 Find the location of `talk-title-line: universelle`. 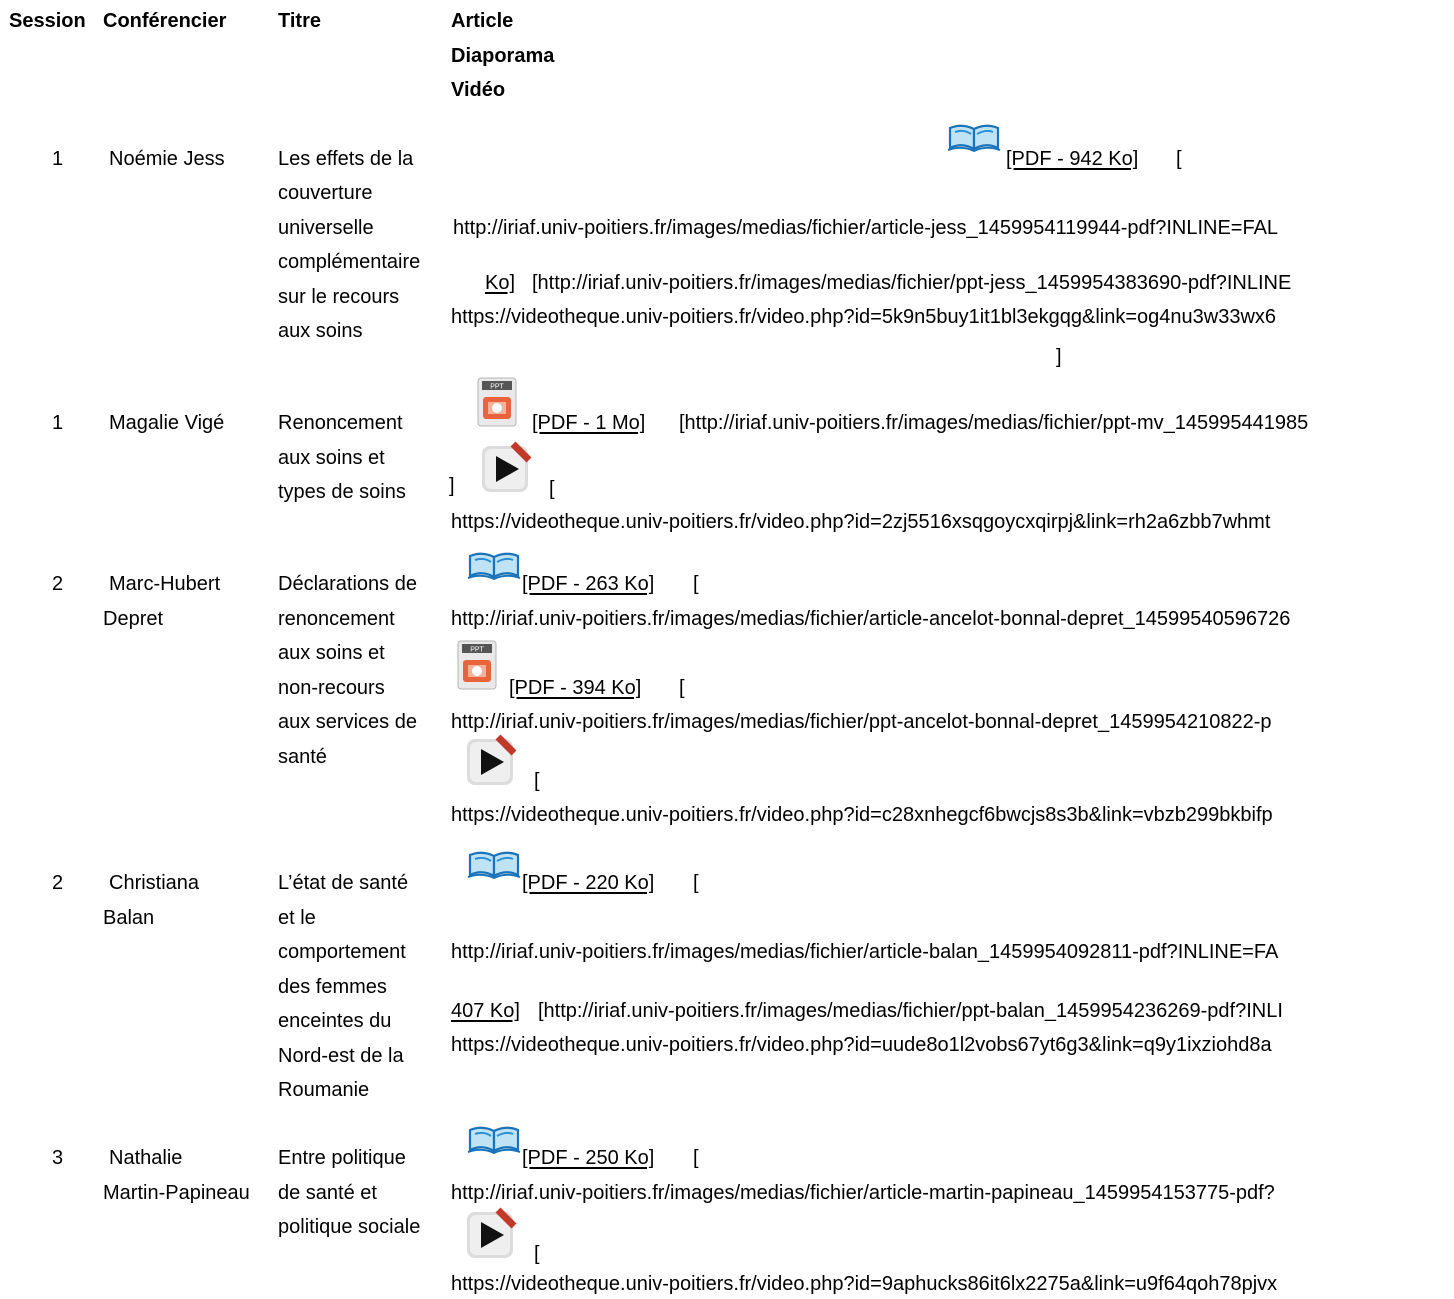

talk-title-line: universelle is located at coordinates (326, 228).